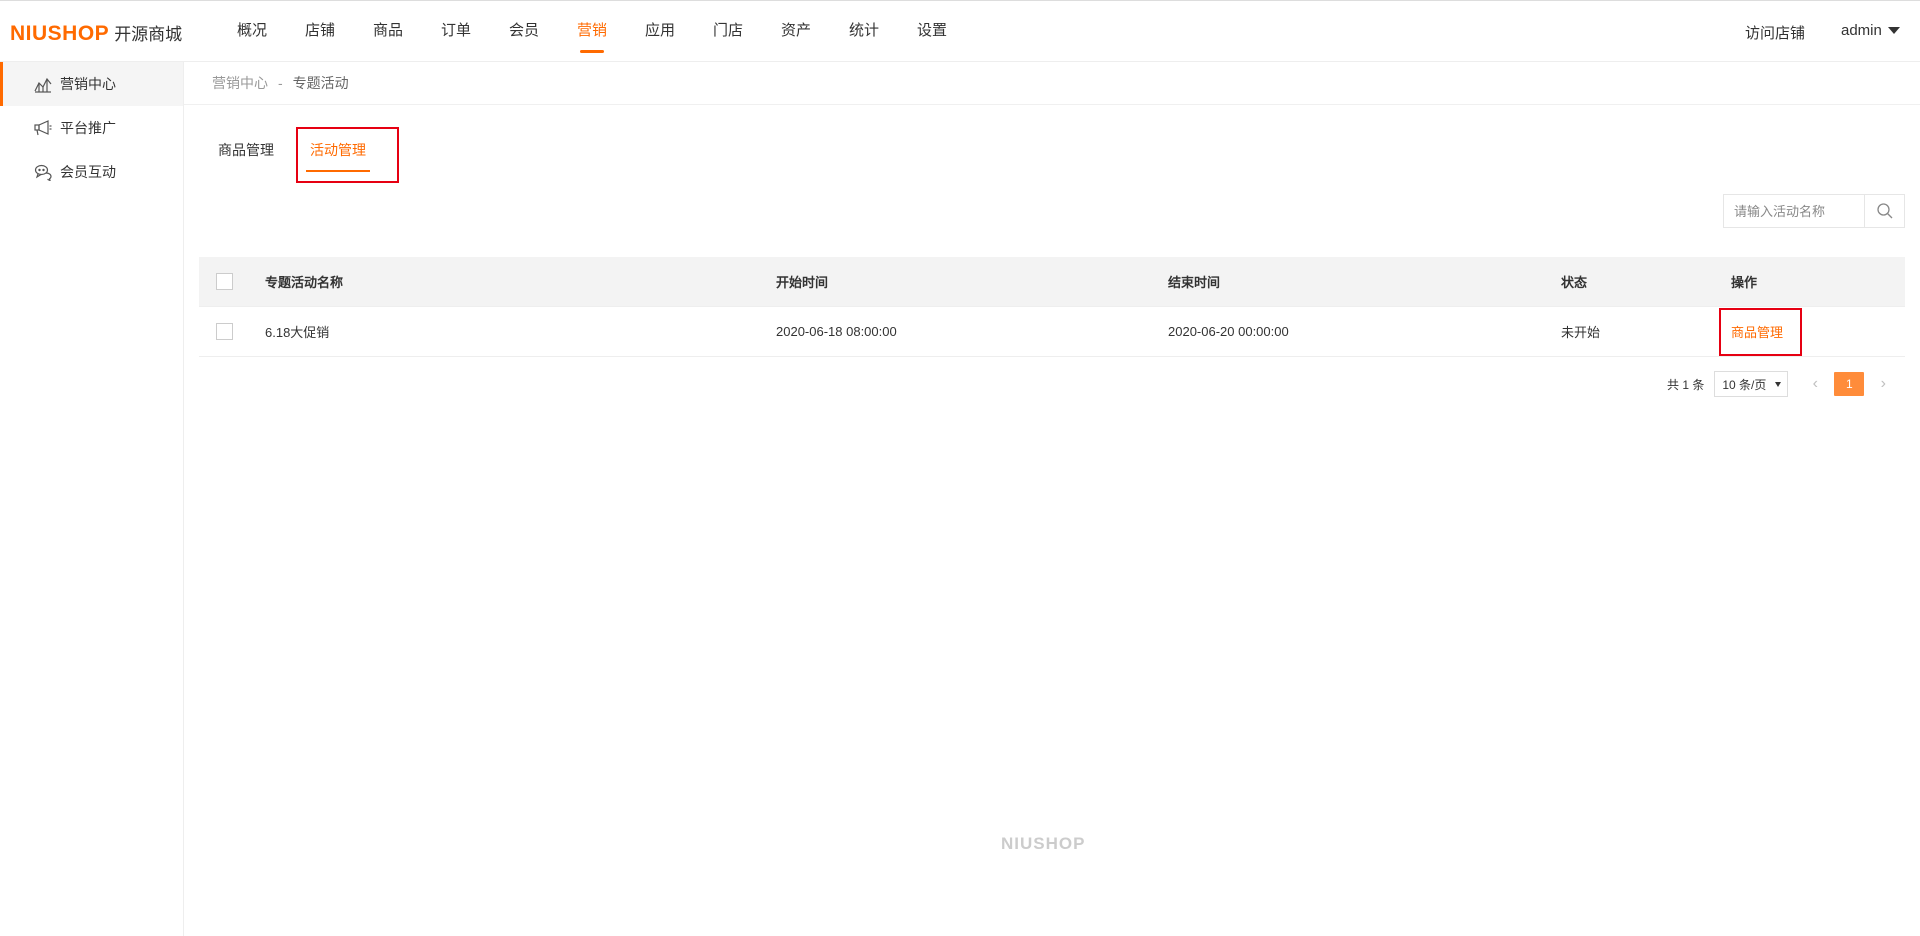 The height and width of the screenshot is (936, 1920). What do you see at coordinates (1744, 384) in the screenshot?
I see `page-size-value: 10 条/页` at bounding box center [1744, 384].